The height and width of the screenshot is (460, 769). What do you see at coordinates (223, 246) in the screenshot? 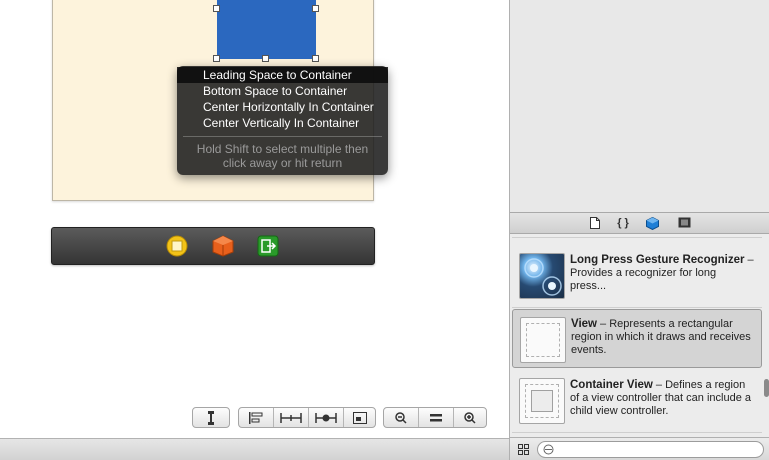
I see `cube-object-icon` at bounding box center [223, 246].